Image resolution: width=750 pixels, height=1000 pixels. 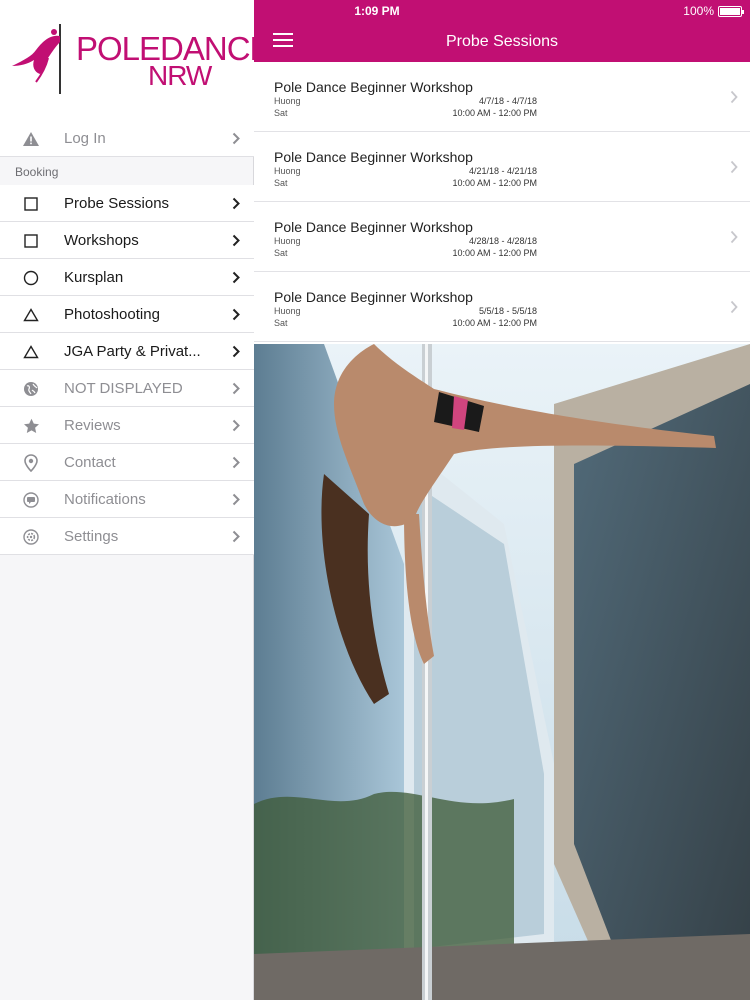 What do you see at coordinates (85, 138) in the screenshot?
I see `sidebar-item-label: Log In` at bounding box center [85, 138].